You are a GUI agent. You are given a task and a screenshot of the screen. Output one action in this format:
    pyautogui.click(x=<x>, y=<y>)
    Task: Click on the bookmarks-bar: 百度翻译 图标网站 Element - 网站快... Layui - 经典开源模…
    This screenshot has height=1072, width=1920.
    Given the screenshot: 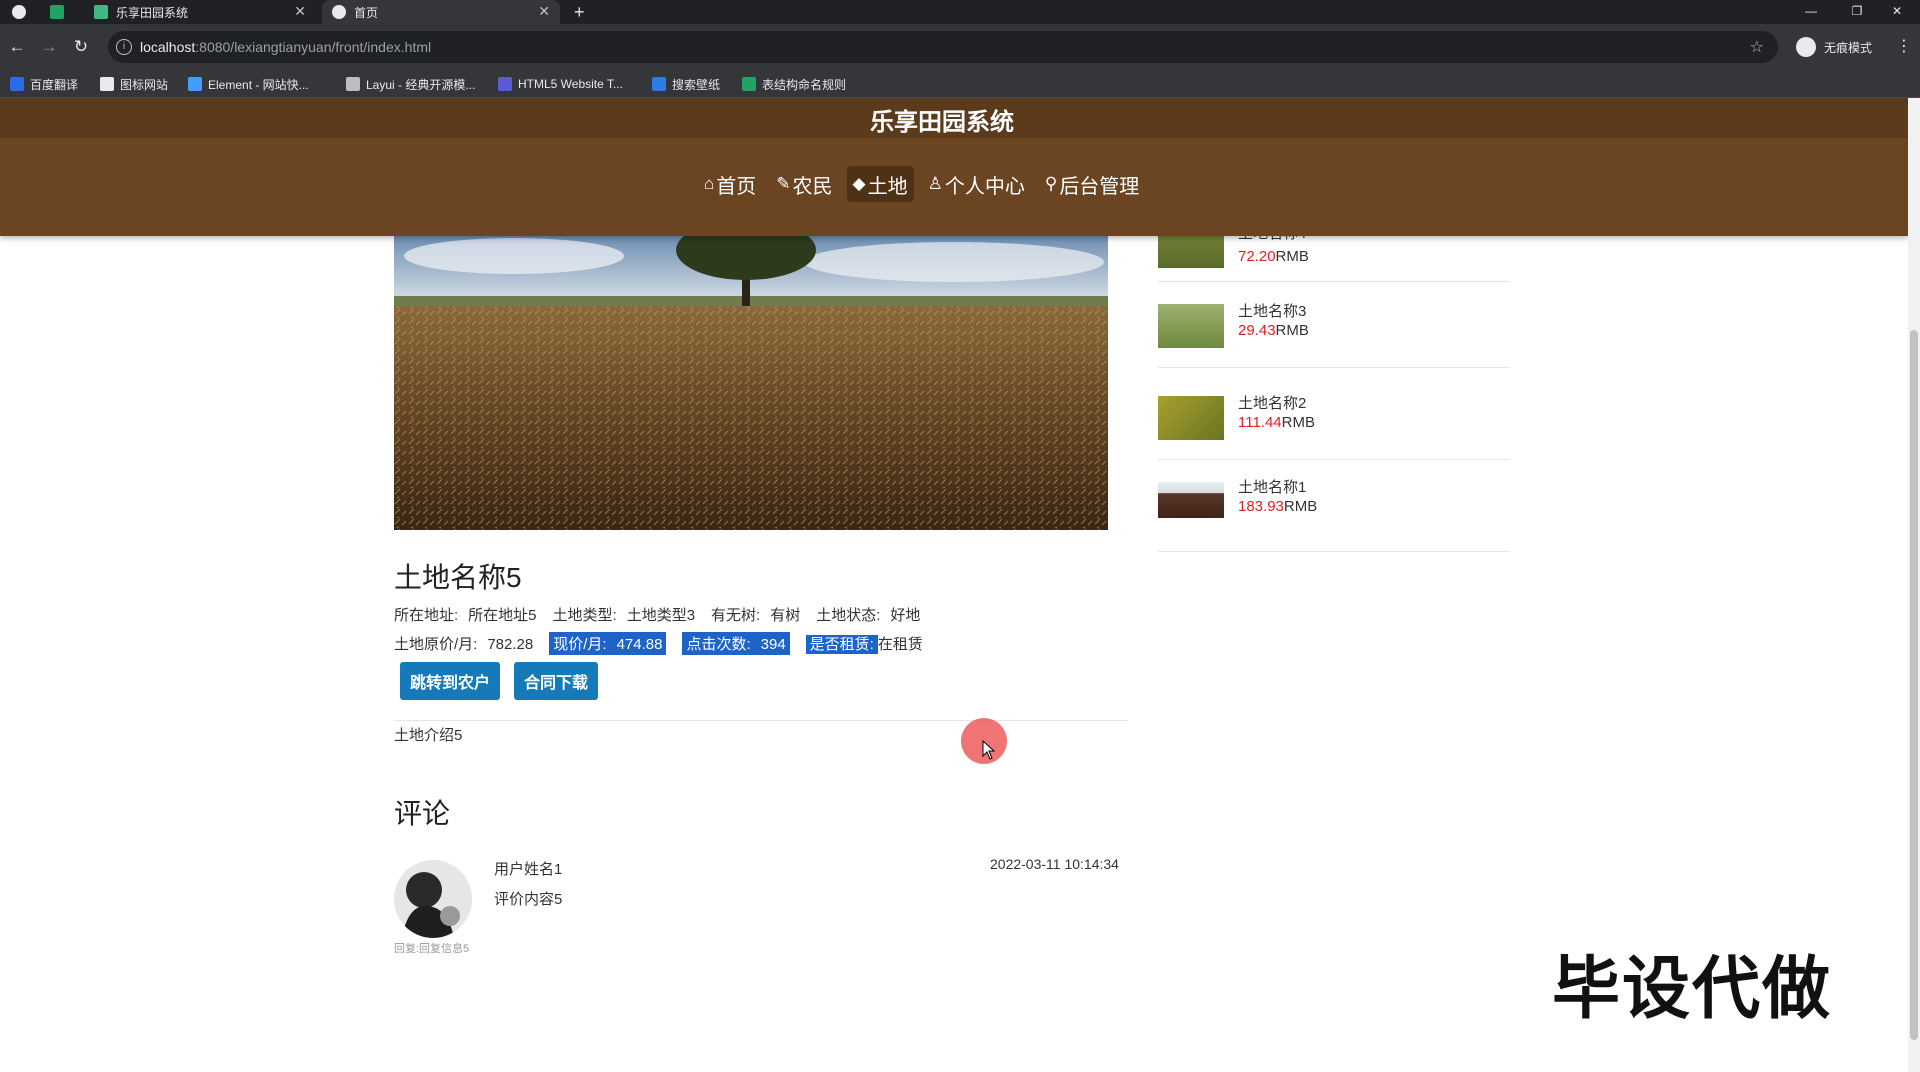 What is the action you would take?
    pyautogui.click(x=960, y=84)
    